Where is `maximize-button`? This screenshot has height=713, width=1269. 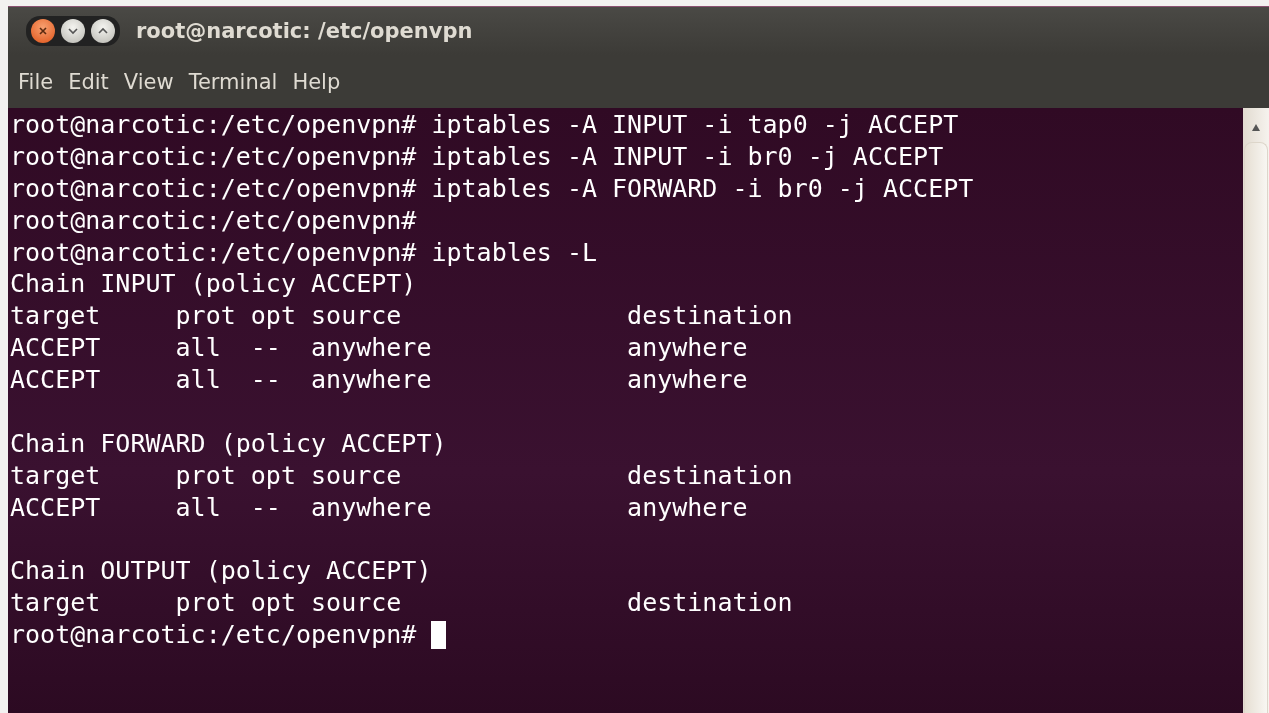 maximize-button is located at coordinates (103, 31).